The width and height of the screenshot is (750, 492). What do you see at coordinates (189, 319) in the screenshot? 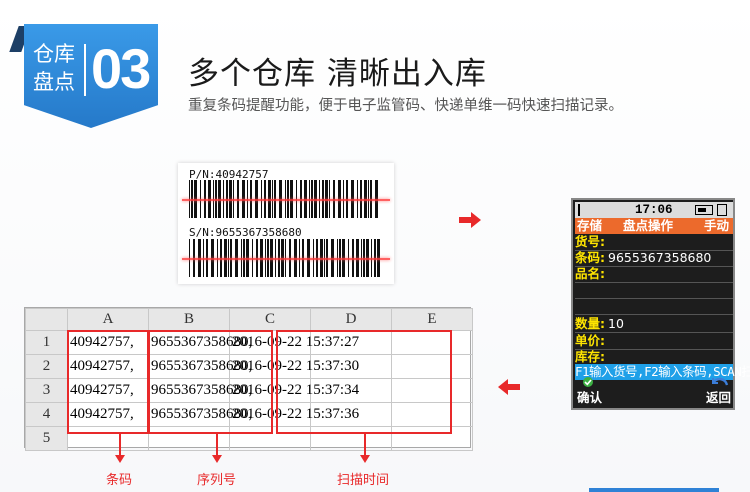
I see `column-header: B` at bounding box center [189, 319].